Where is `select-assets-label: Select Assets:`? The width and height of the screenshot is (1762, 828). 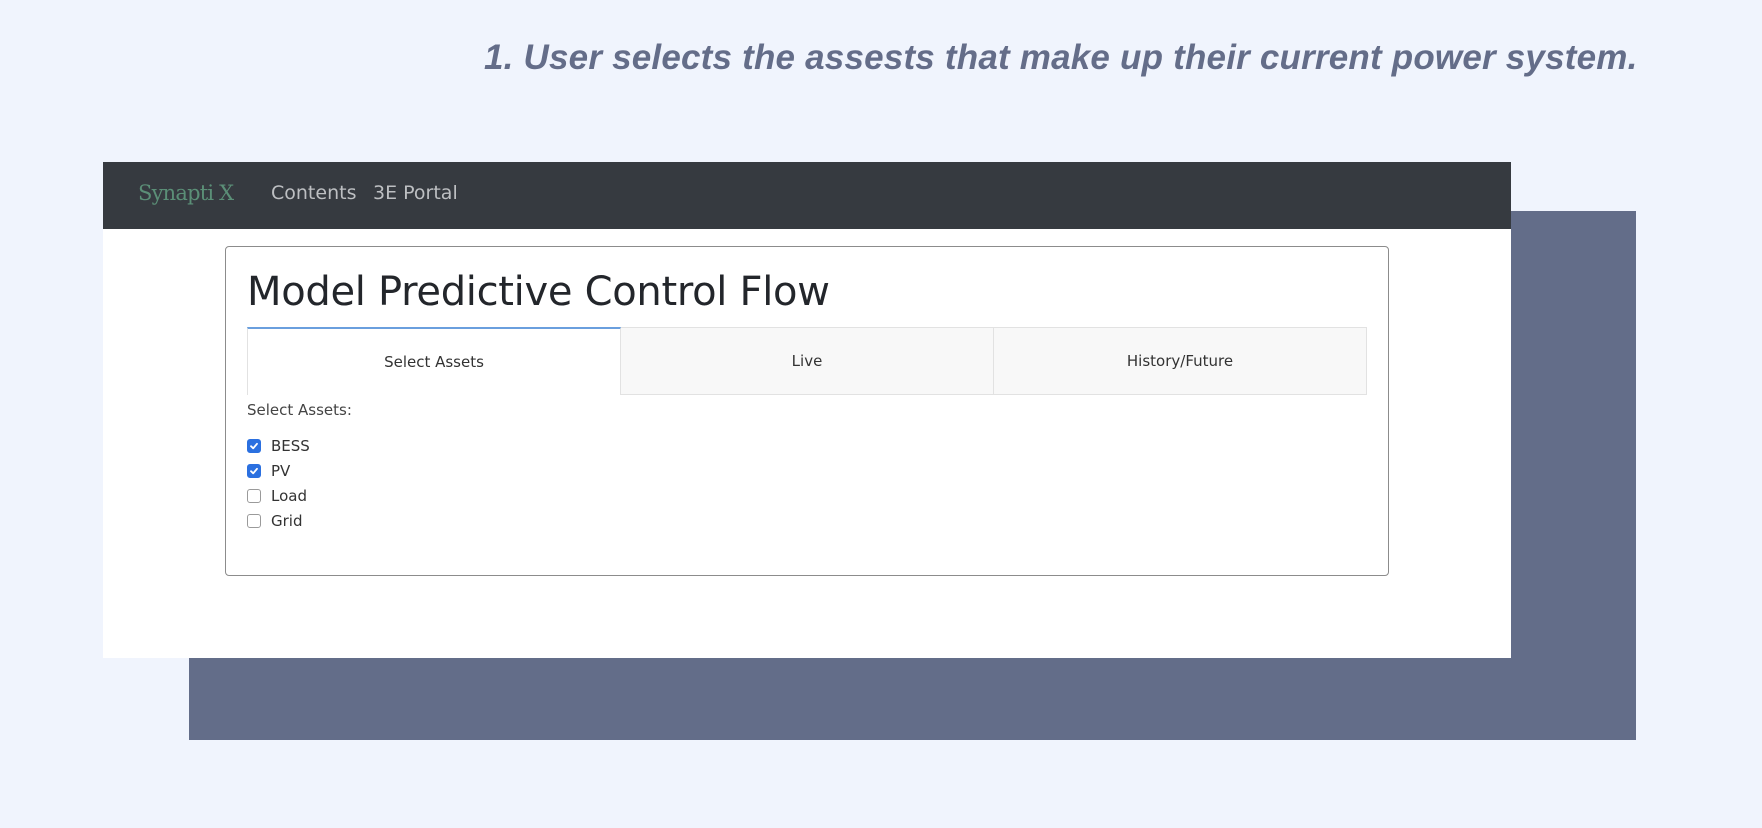 select-assets-label: Select Assets: is located at coordinates (299, 410).